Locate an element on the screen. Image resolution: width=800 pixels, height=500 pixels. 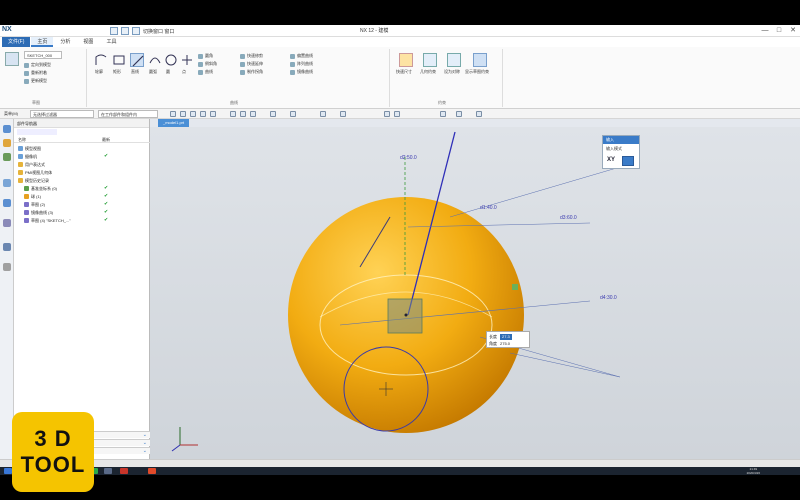
orient-to-model-button: 定向到模型 is located at coordinates (37, 65).